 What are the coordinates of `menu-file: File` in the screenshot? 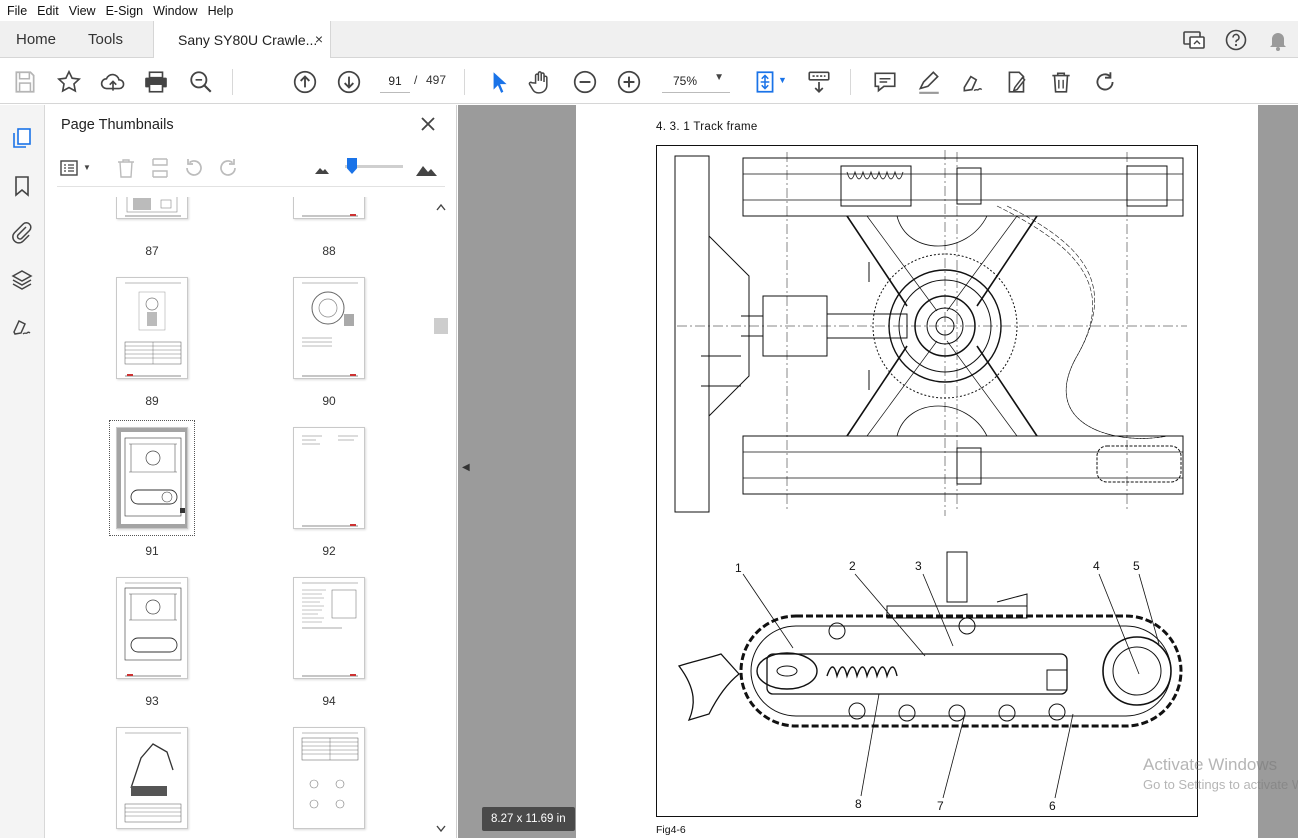 It's located at (17, 11).